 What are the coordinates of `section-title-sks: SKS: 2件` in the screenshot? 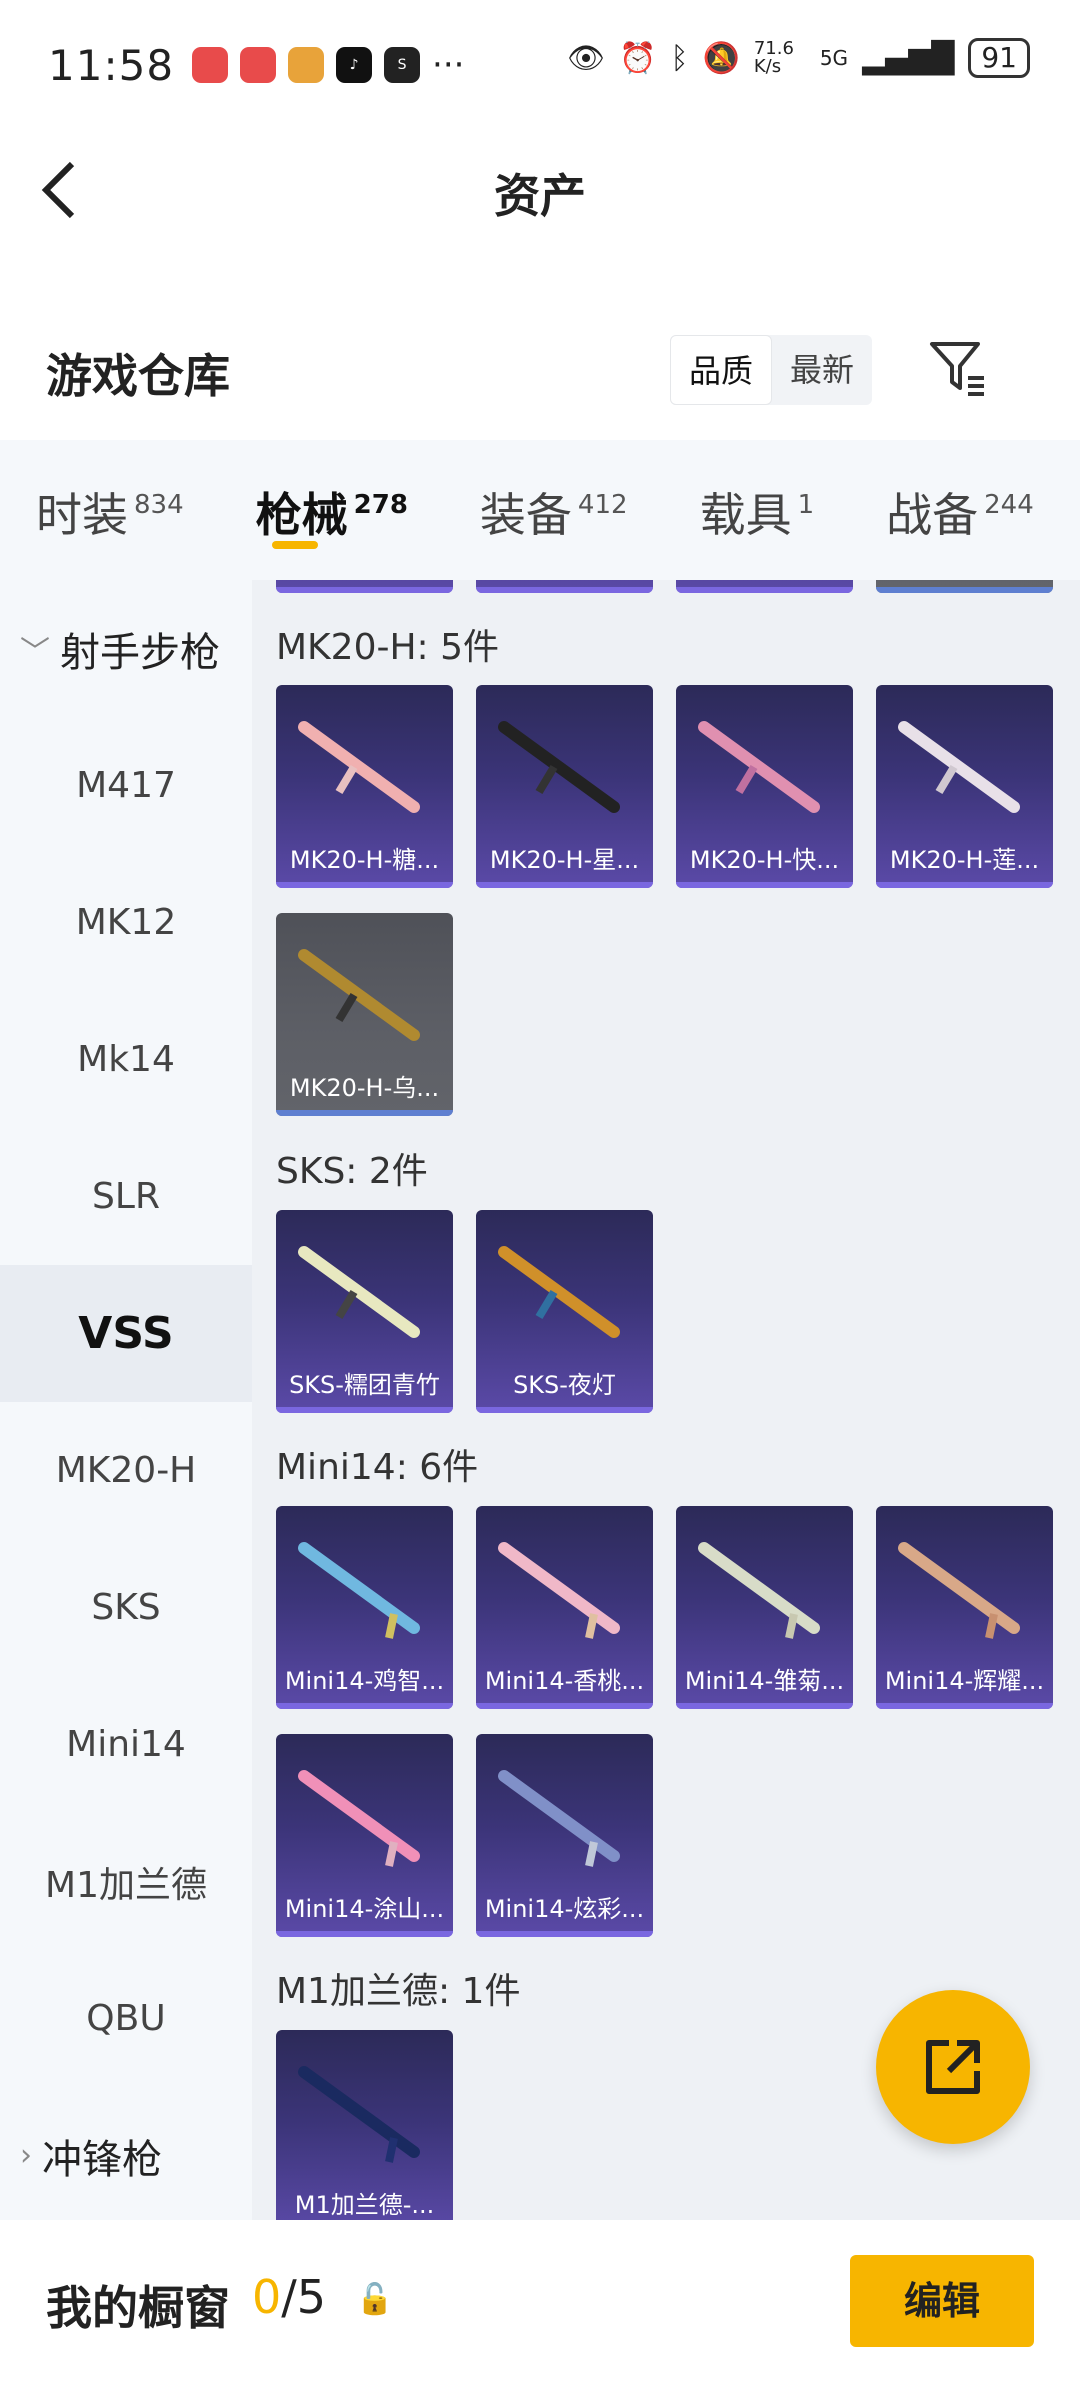 It's located at (352, 1171).